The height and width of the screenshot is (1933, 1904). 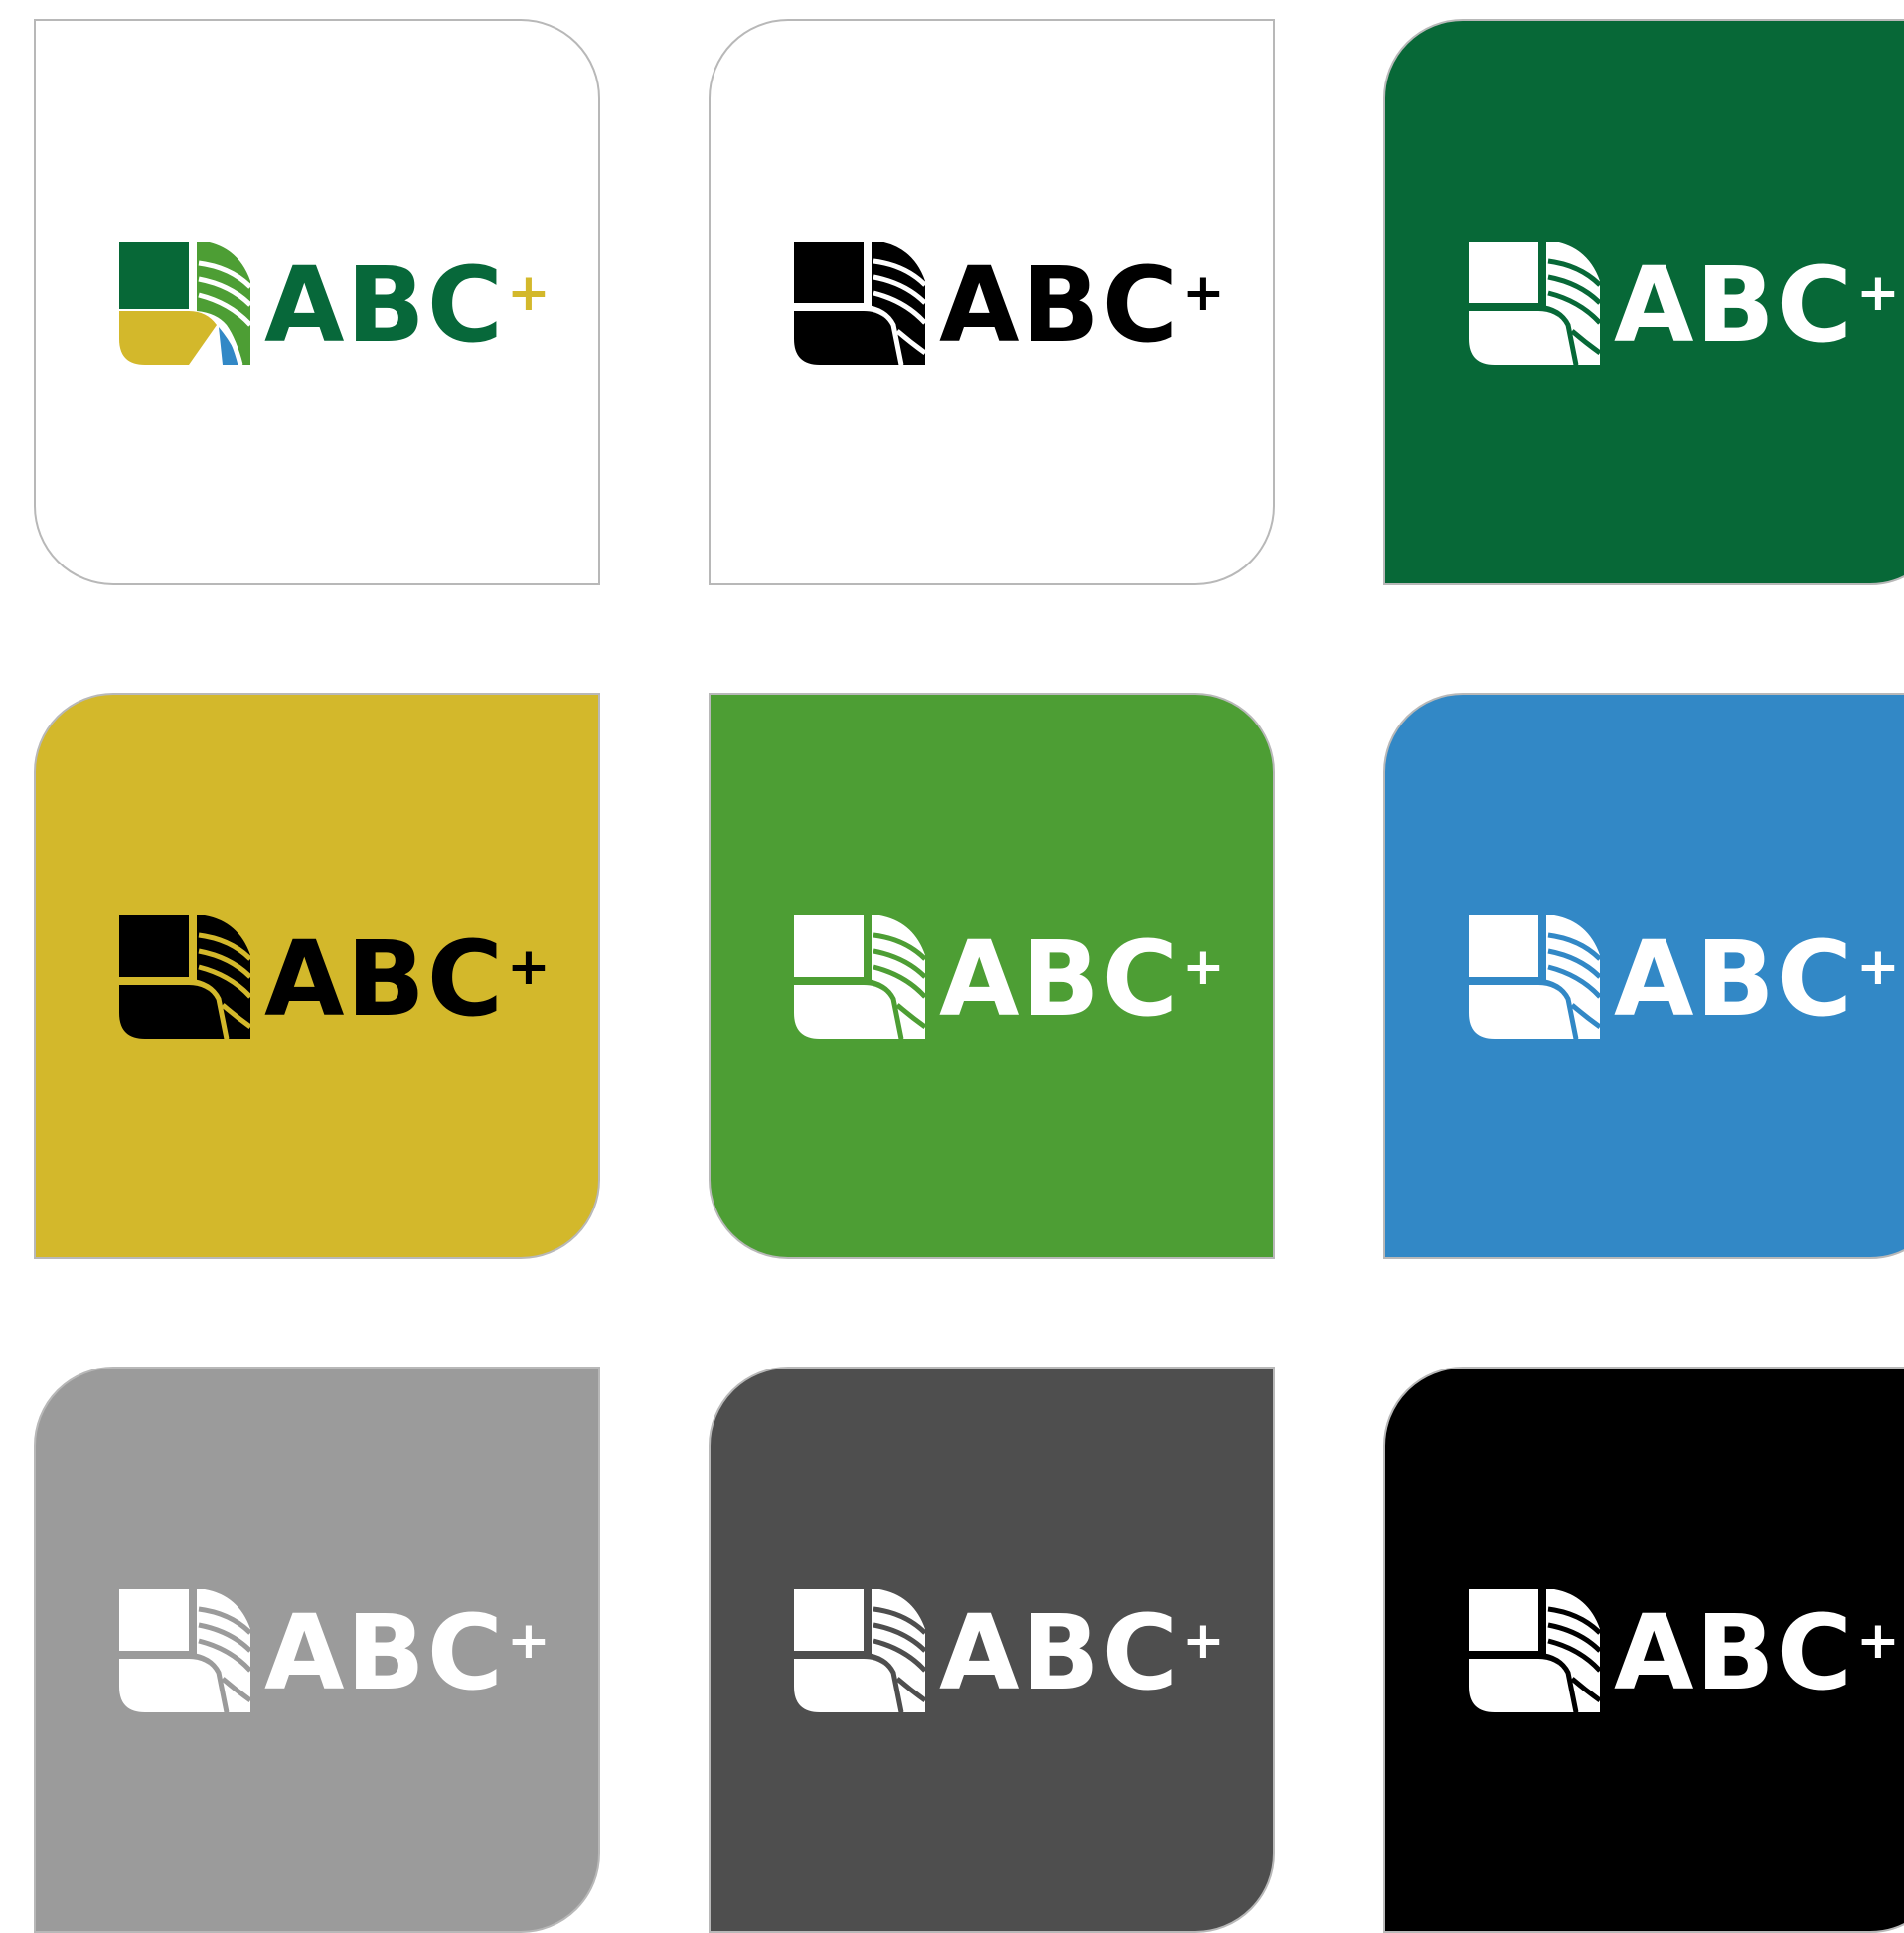 I want to click on logo-tile-white-on-blue: ABC+, so click(x=1643, y=976).